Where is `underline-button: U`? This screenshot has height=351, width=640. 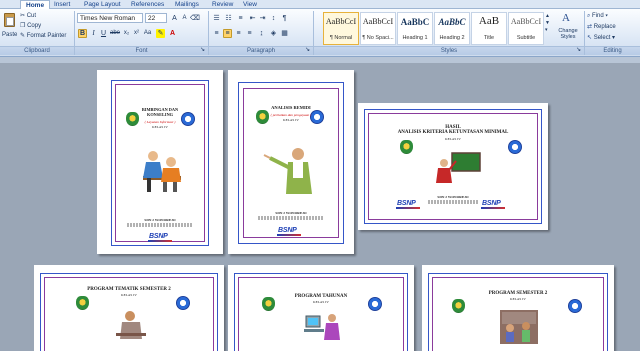
underline-button: U is located at coordinates (103, 33).